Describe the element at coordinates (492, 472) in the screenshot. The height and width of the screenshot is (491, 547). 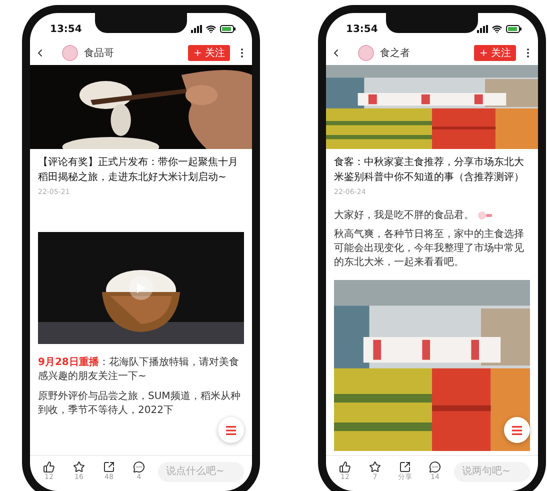
I see `comment-field: 说两句吧~` at that location.